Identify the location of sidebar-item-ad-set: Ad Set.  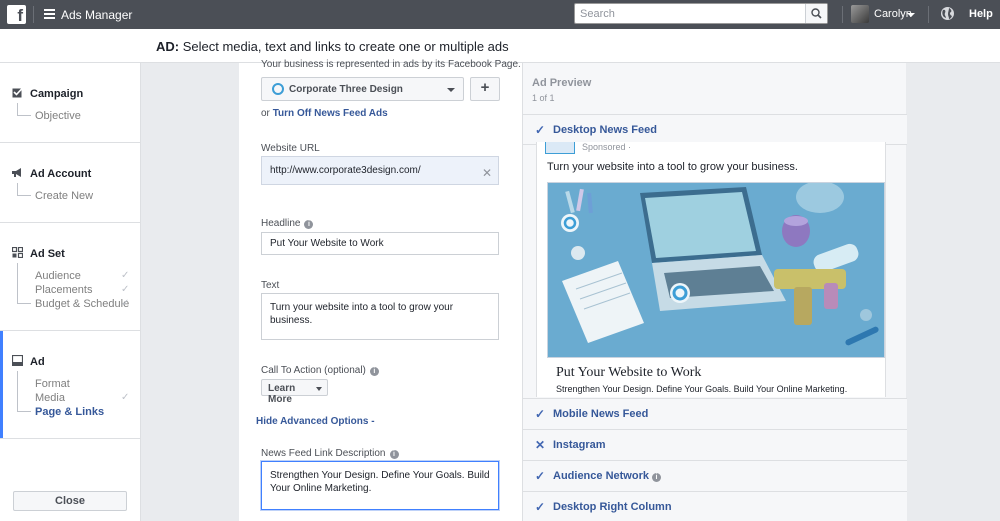
(38, 253).